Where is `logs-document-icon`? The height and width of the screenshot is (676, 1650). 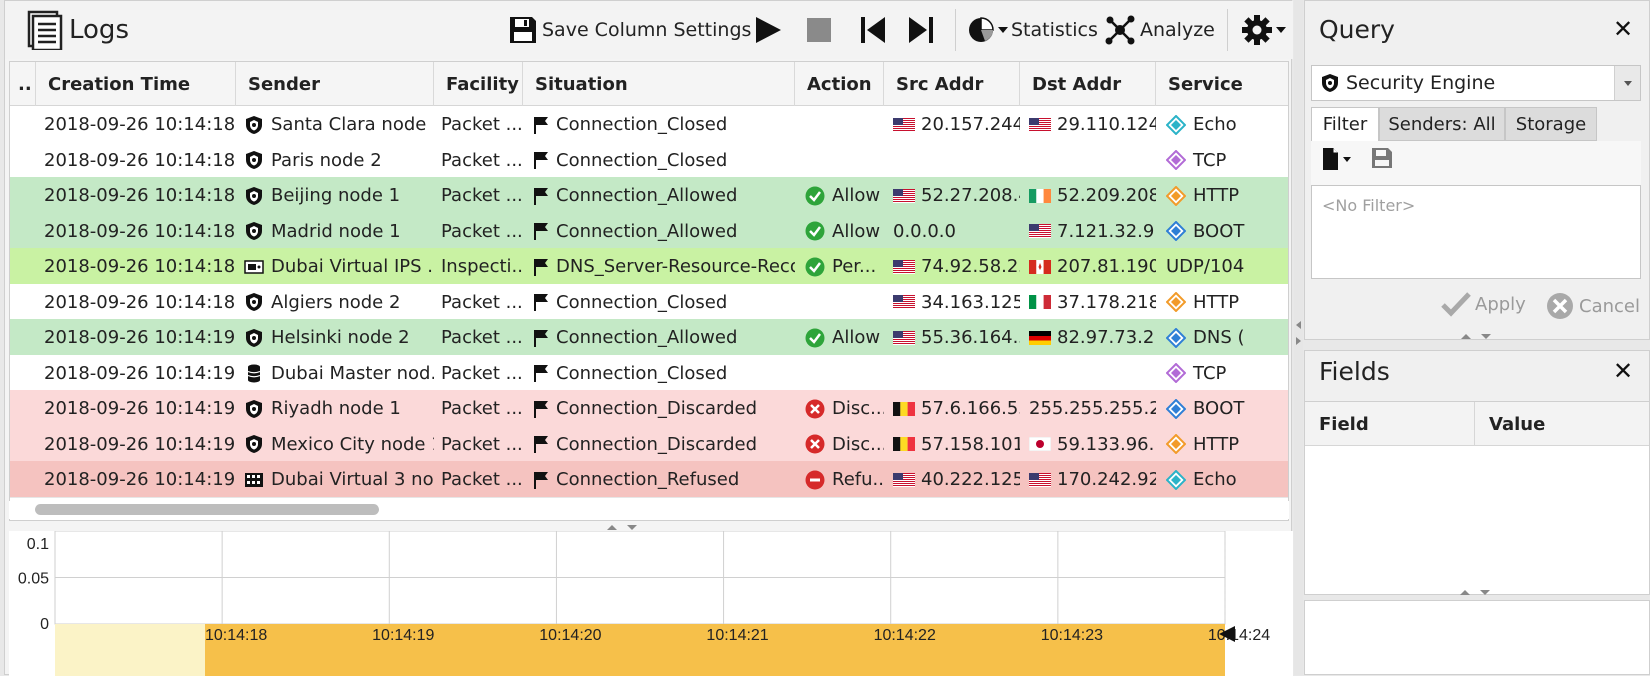 logs-document-icon is located at coordinates (44, 30).